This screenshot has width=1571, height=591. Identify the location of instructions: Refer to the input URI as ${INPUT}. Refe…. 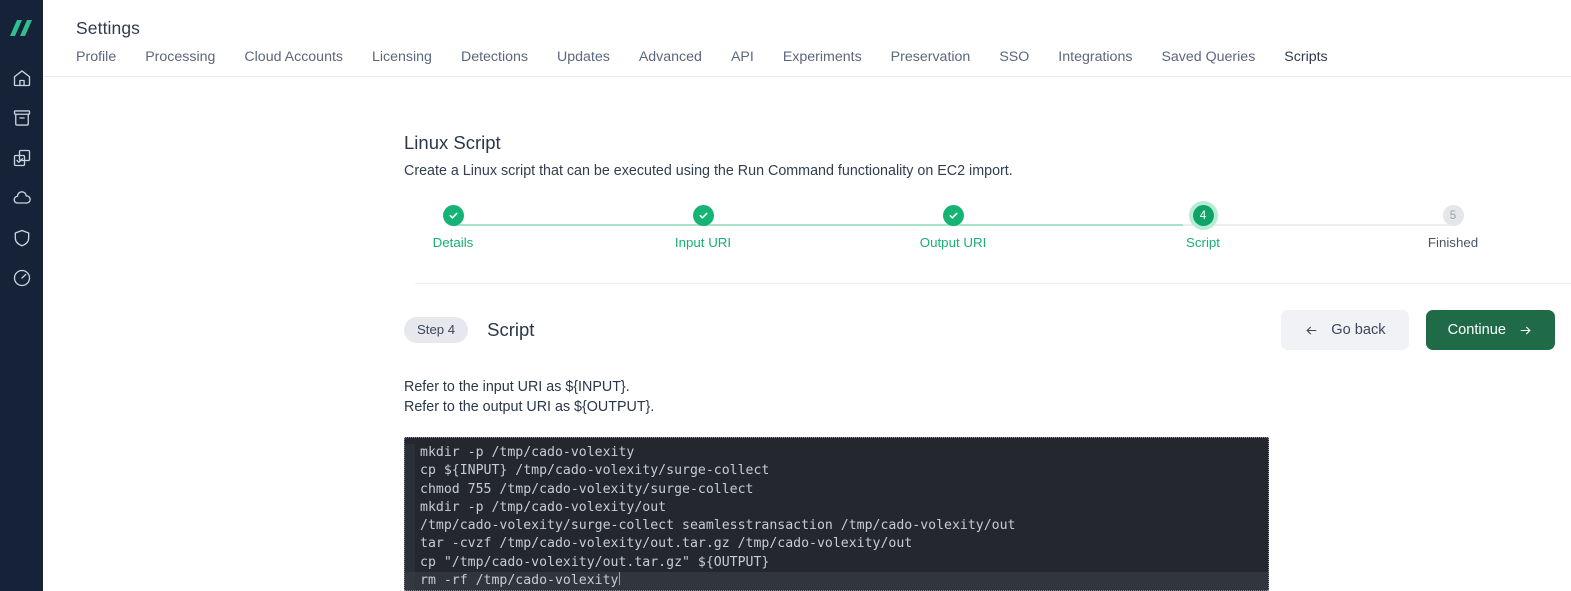
(987, 397).